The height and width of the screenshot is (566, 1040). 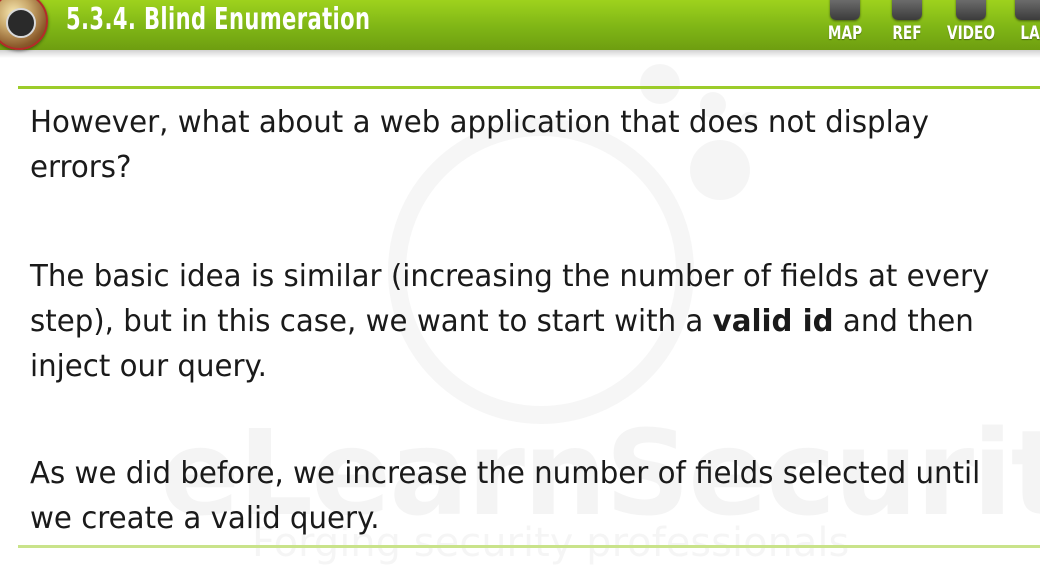 What do you see at coordinates (845, 33) in the screenshot?
I see `map-label: MAP` at bounding box center [845, 33].